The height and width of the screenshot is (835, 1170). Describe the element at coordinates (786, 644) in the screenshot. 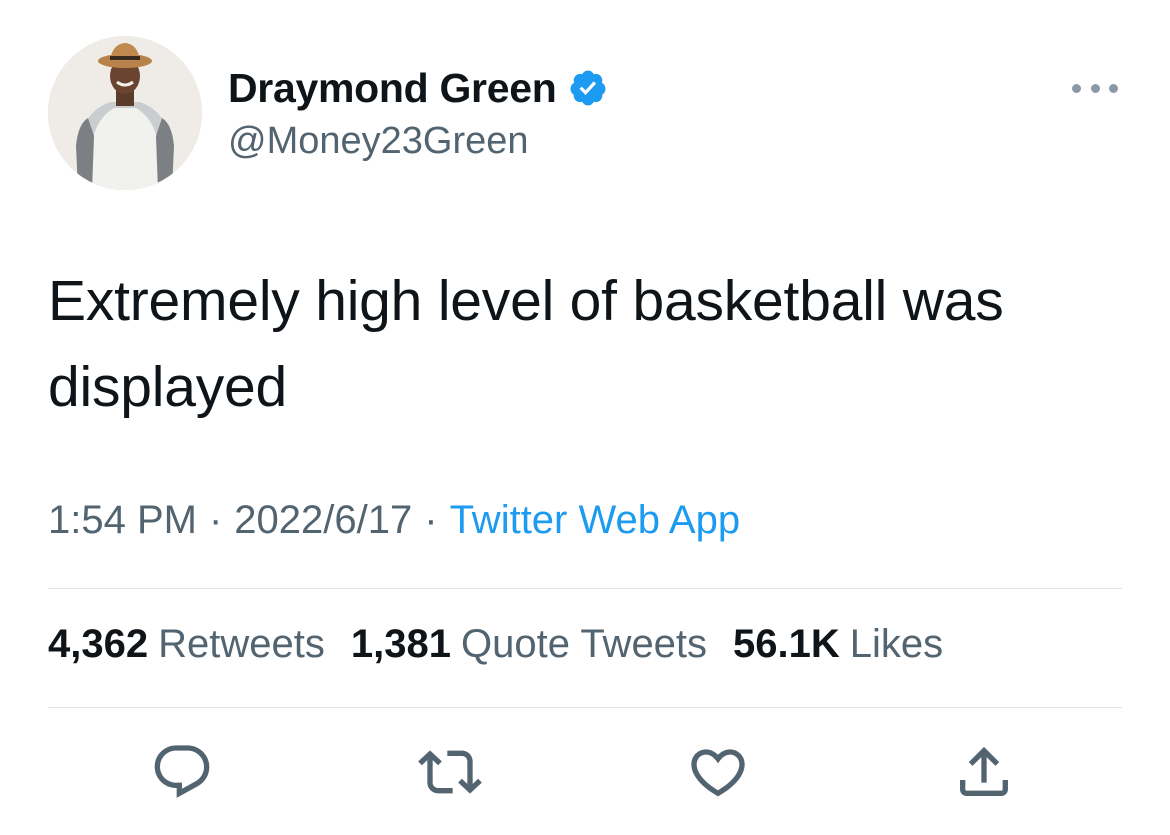

I see `likes-count: 56.1K` at that location.